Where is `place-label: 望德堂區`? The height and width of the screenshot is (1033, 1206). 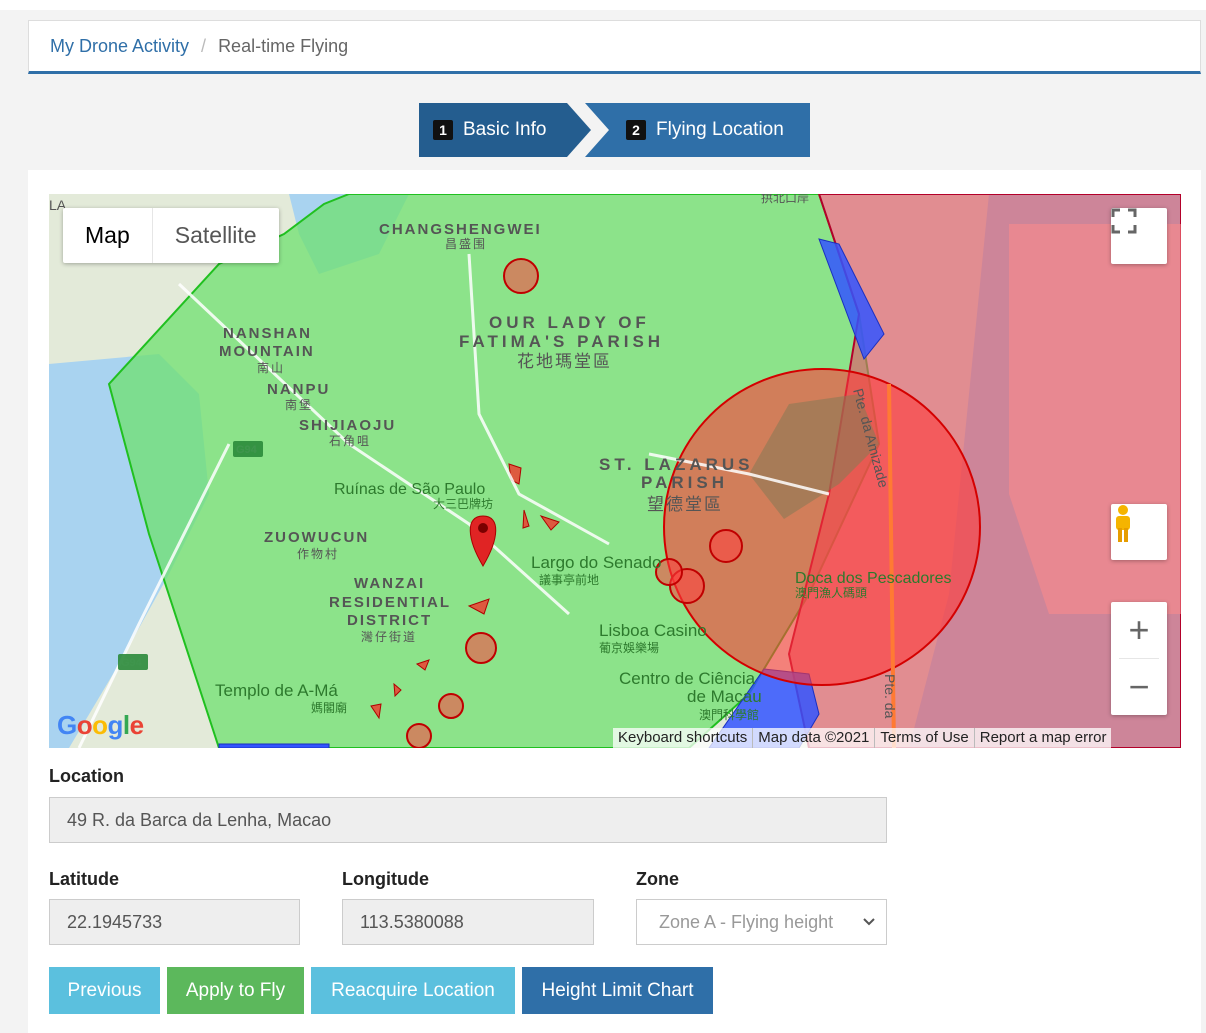 place-label: 望德堂區 is located at coordinates (685, 504).